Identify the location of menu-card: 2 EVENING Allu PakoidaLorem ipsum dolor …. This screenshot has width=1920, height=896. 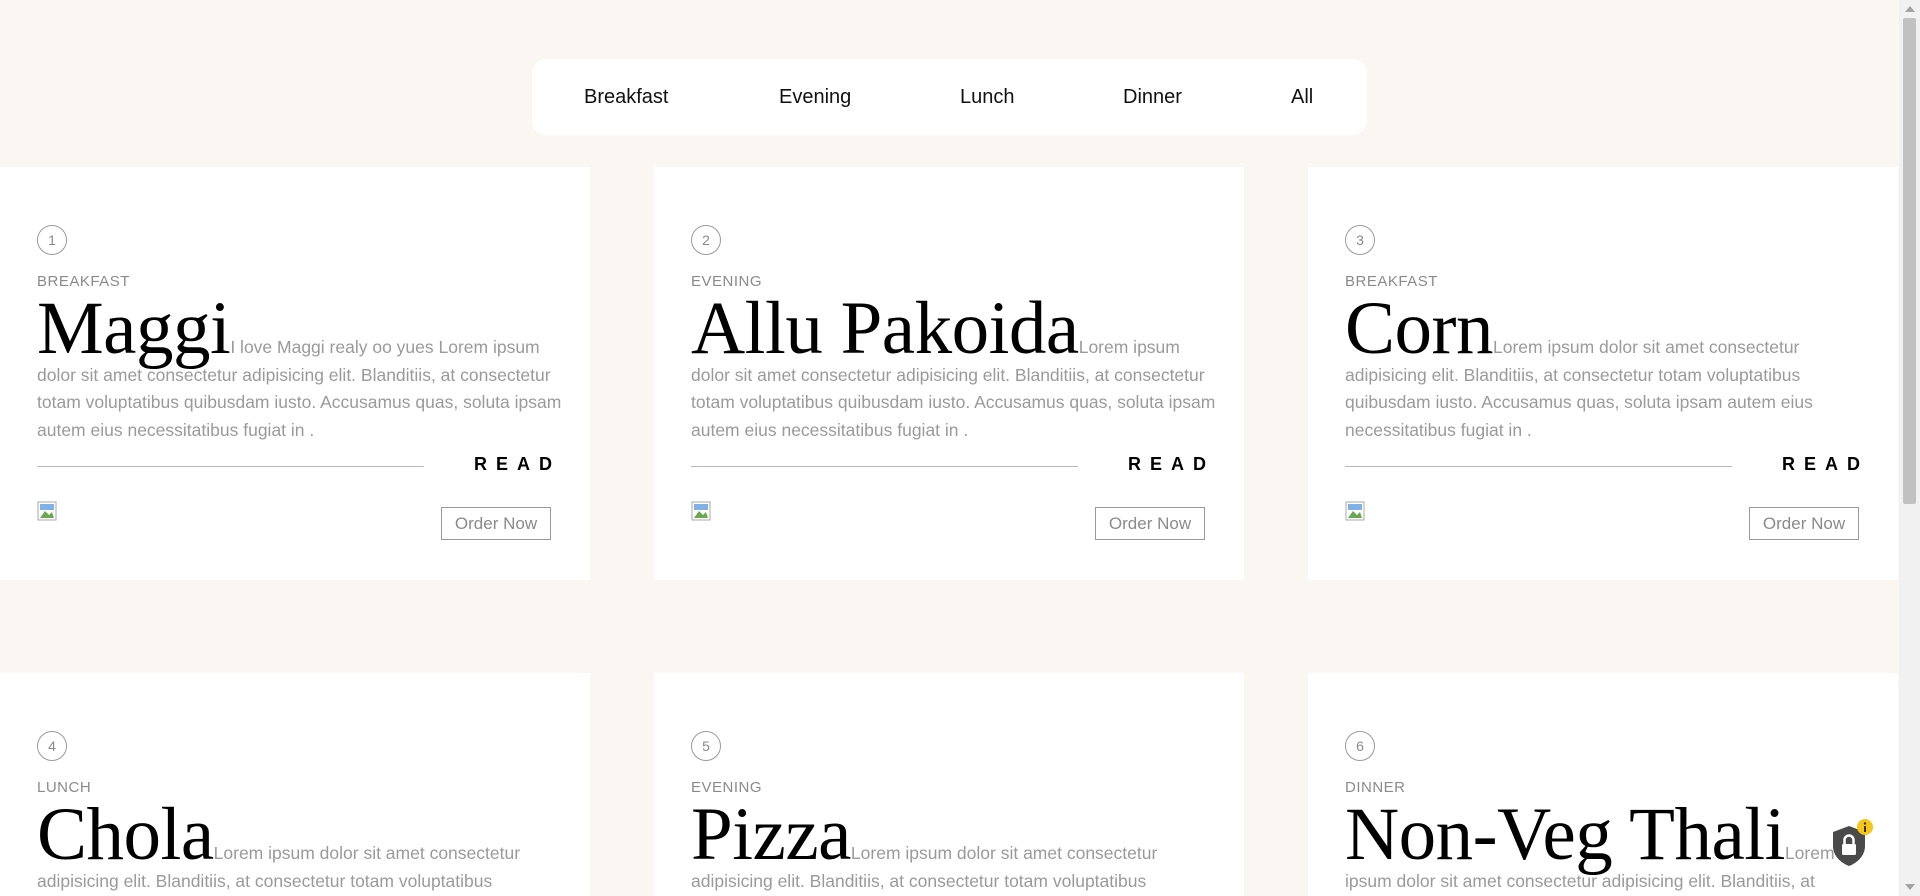
(949, 373).